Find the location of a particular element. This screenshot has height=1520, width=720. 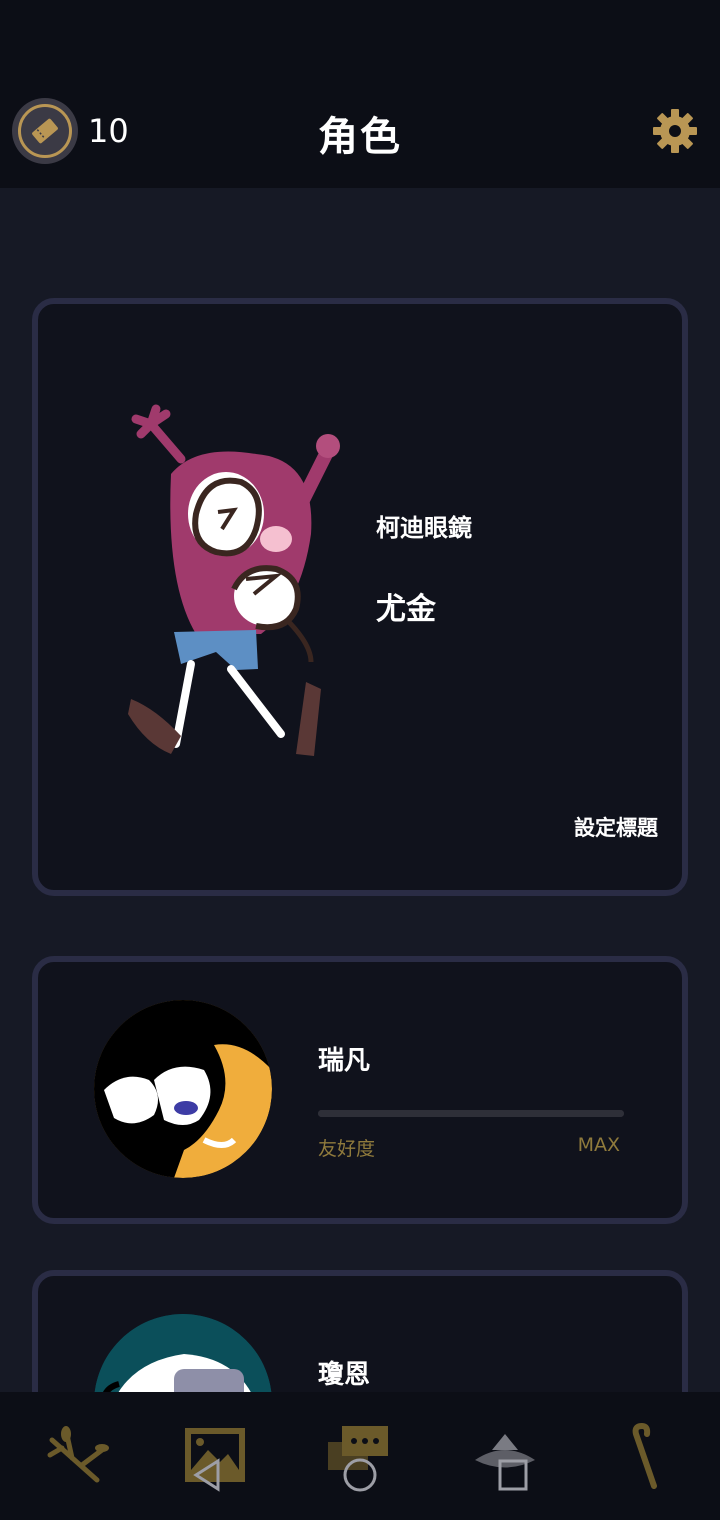

character-name: 尤金 is located at coordinates (406, 609).